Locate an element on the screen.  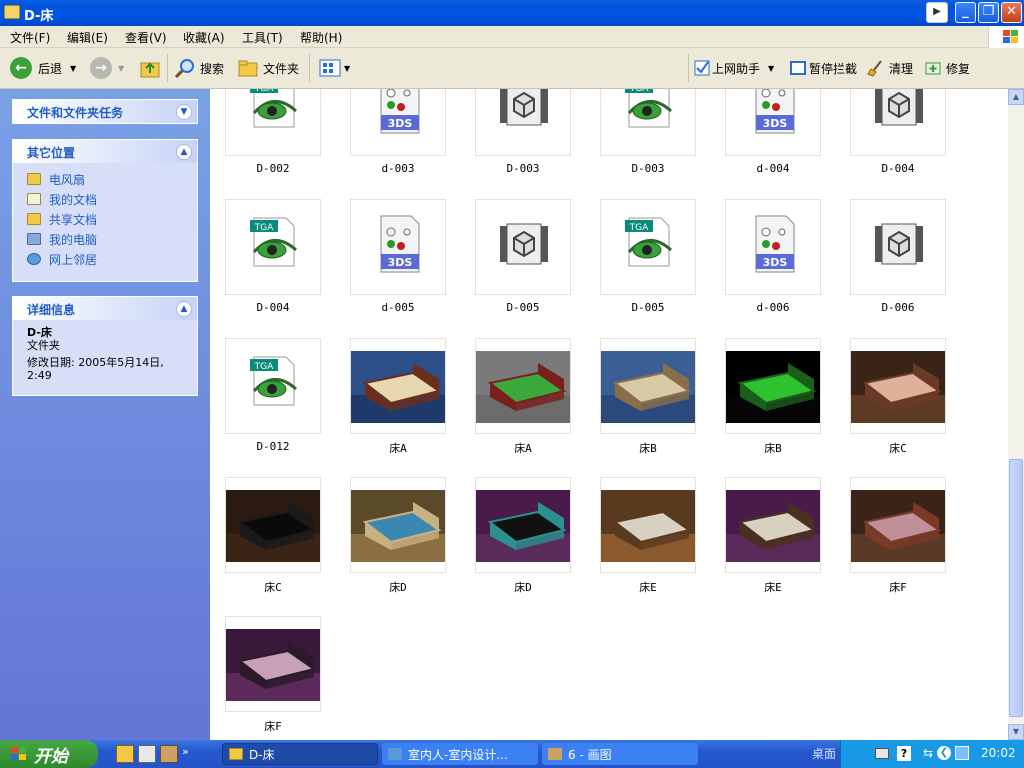
file-name: D-012 is located at coordinates (273, 446).